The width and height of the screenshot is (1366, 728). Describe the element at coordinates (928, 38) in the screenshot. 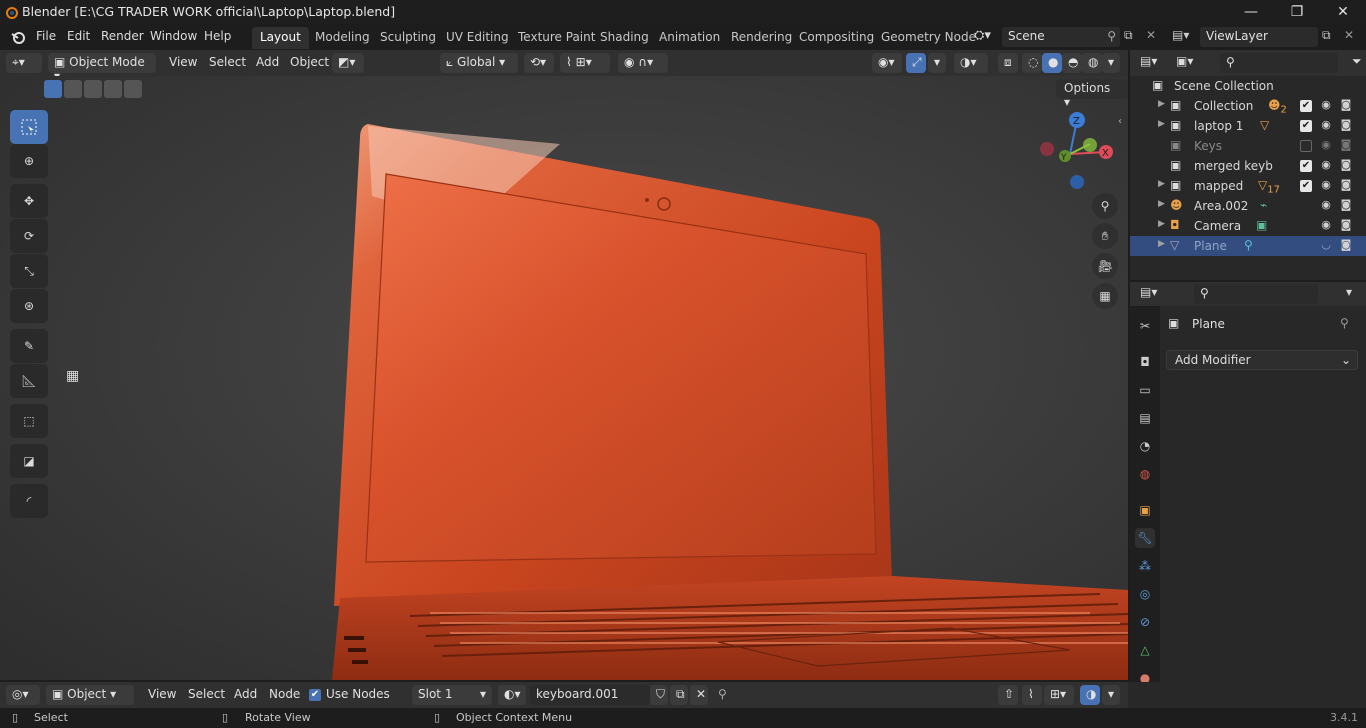

I see `tab-geometry-nodes: Geometry Node` at that location.